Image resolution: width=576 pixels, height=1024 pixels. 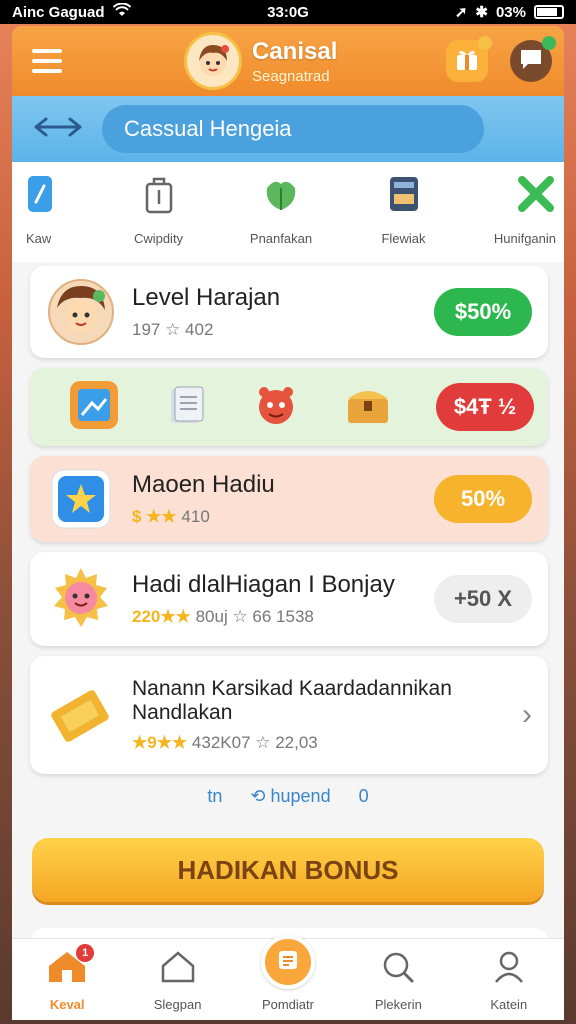 I want to click on center-action-button, so click(x=287, y=962).